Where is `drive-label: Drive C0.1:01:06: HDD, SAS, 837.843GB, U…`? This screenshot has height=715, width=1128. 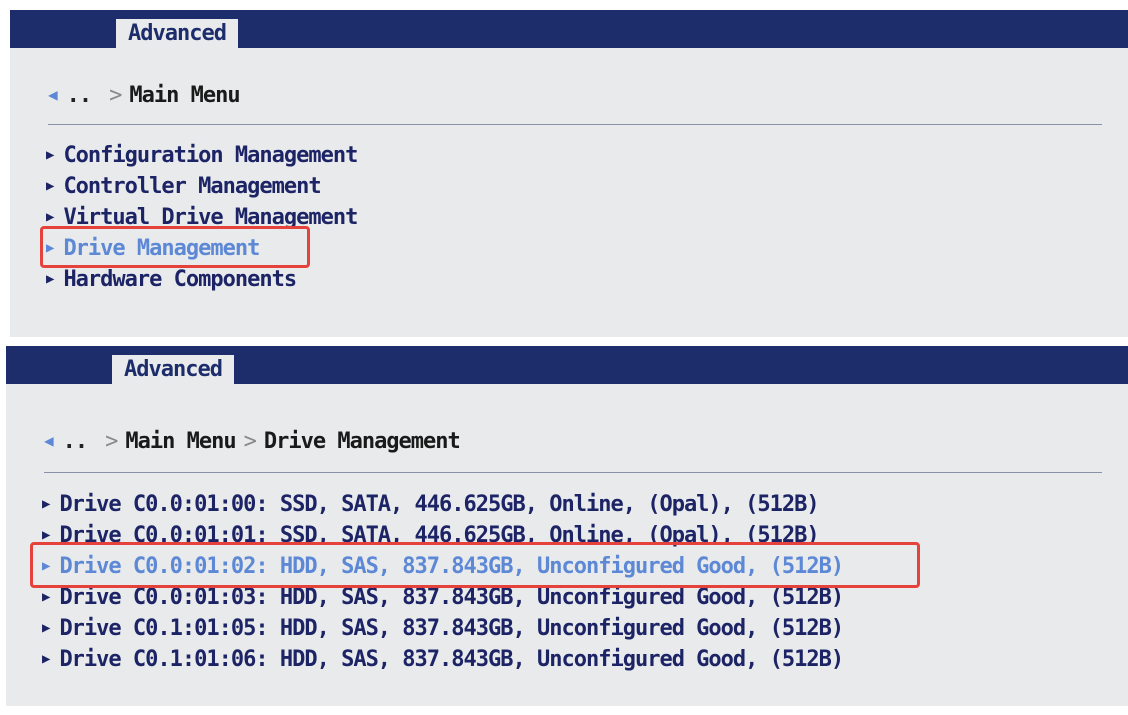 drive-label: Drive C0.1:01:06: HDD, SAS, 837.843GB, U… is located at coordinates (451, 659).